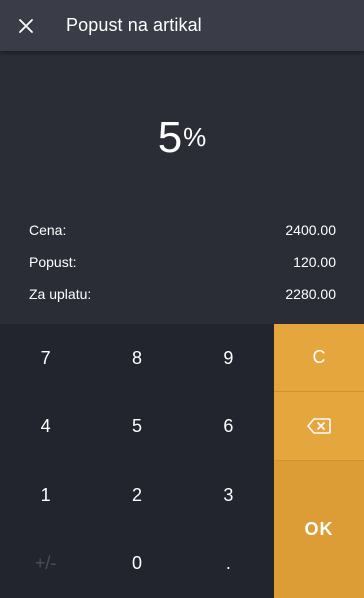  I want to click on key-5: 5, so click(136, 427).